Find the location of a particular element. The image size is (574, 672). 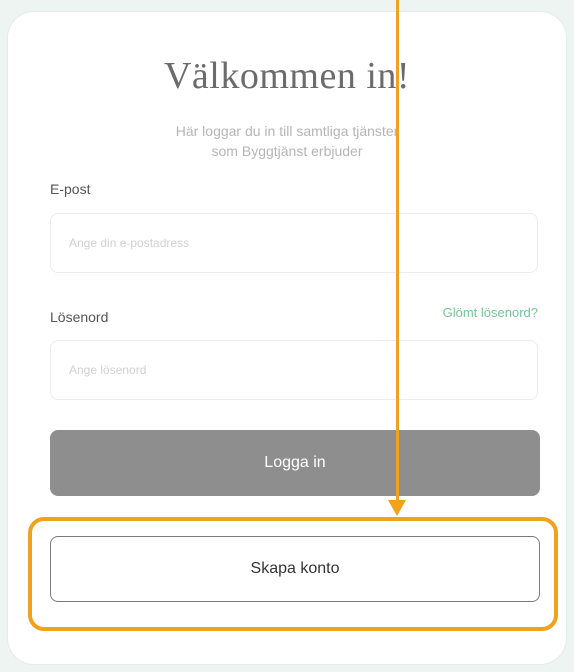

annotation-arrow-head-icon is located at coordinates (397, 508).